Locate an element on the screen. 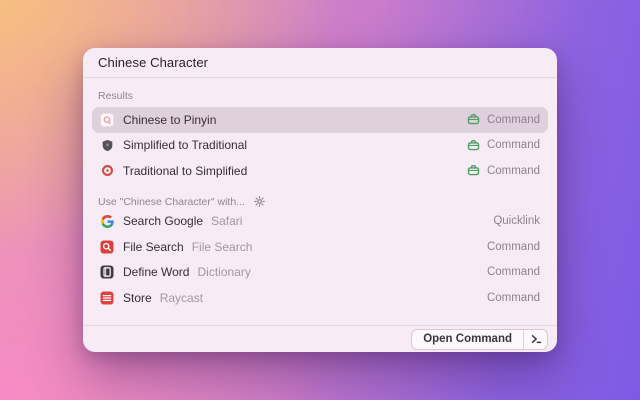 This screenshot has height=400, width=640. list-item-traditional-to-simplified: Traditional to Simplified Command is located at coordinates (320, 171).